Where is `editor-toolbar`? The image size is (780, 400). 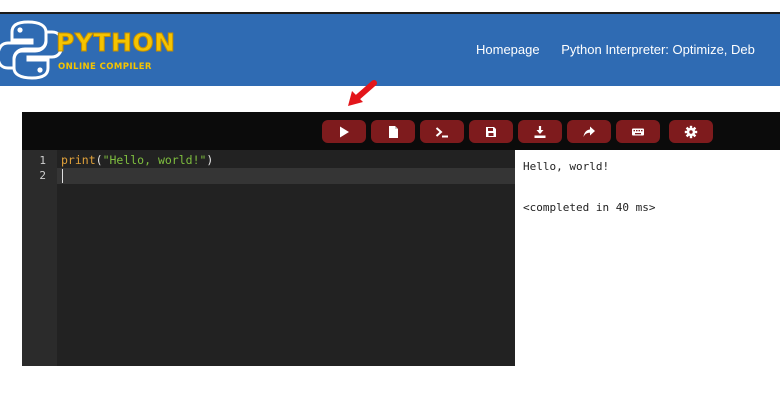
editor-toolbar is located at coordinates (401, 131).